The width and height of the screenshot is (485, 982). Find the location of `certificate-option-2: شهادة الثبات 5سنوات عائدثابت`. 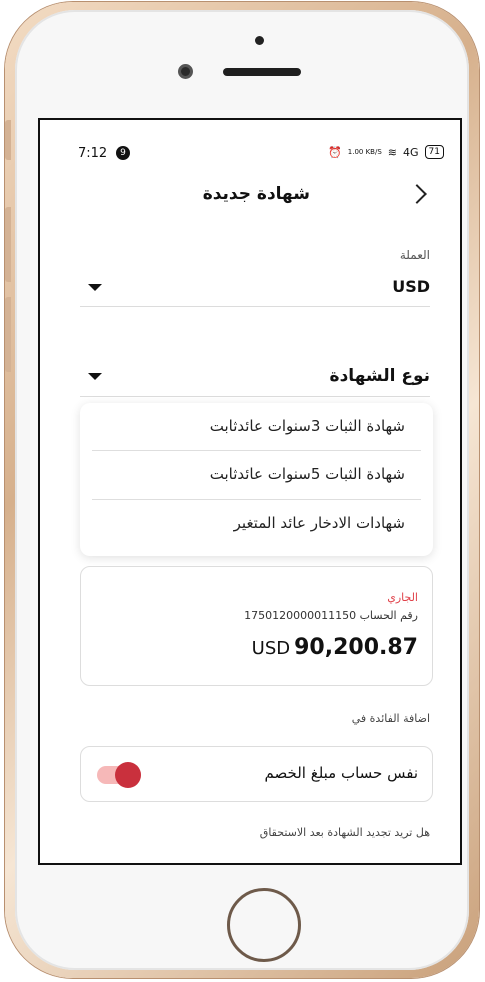

certificate-option-2: شهادة الثبات 5سنوات عائدثابت is located at coordinates (255, 474).